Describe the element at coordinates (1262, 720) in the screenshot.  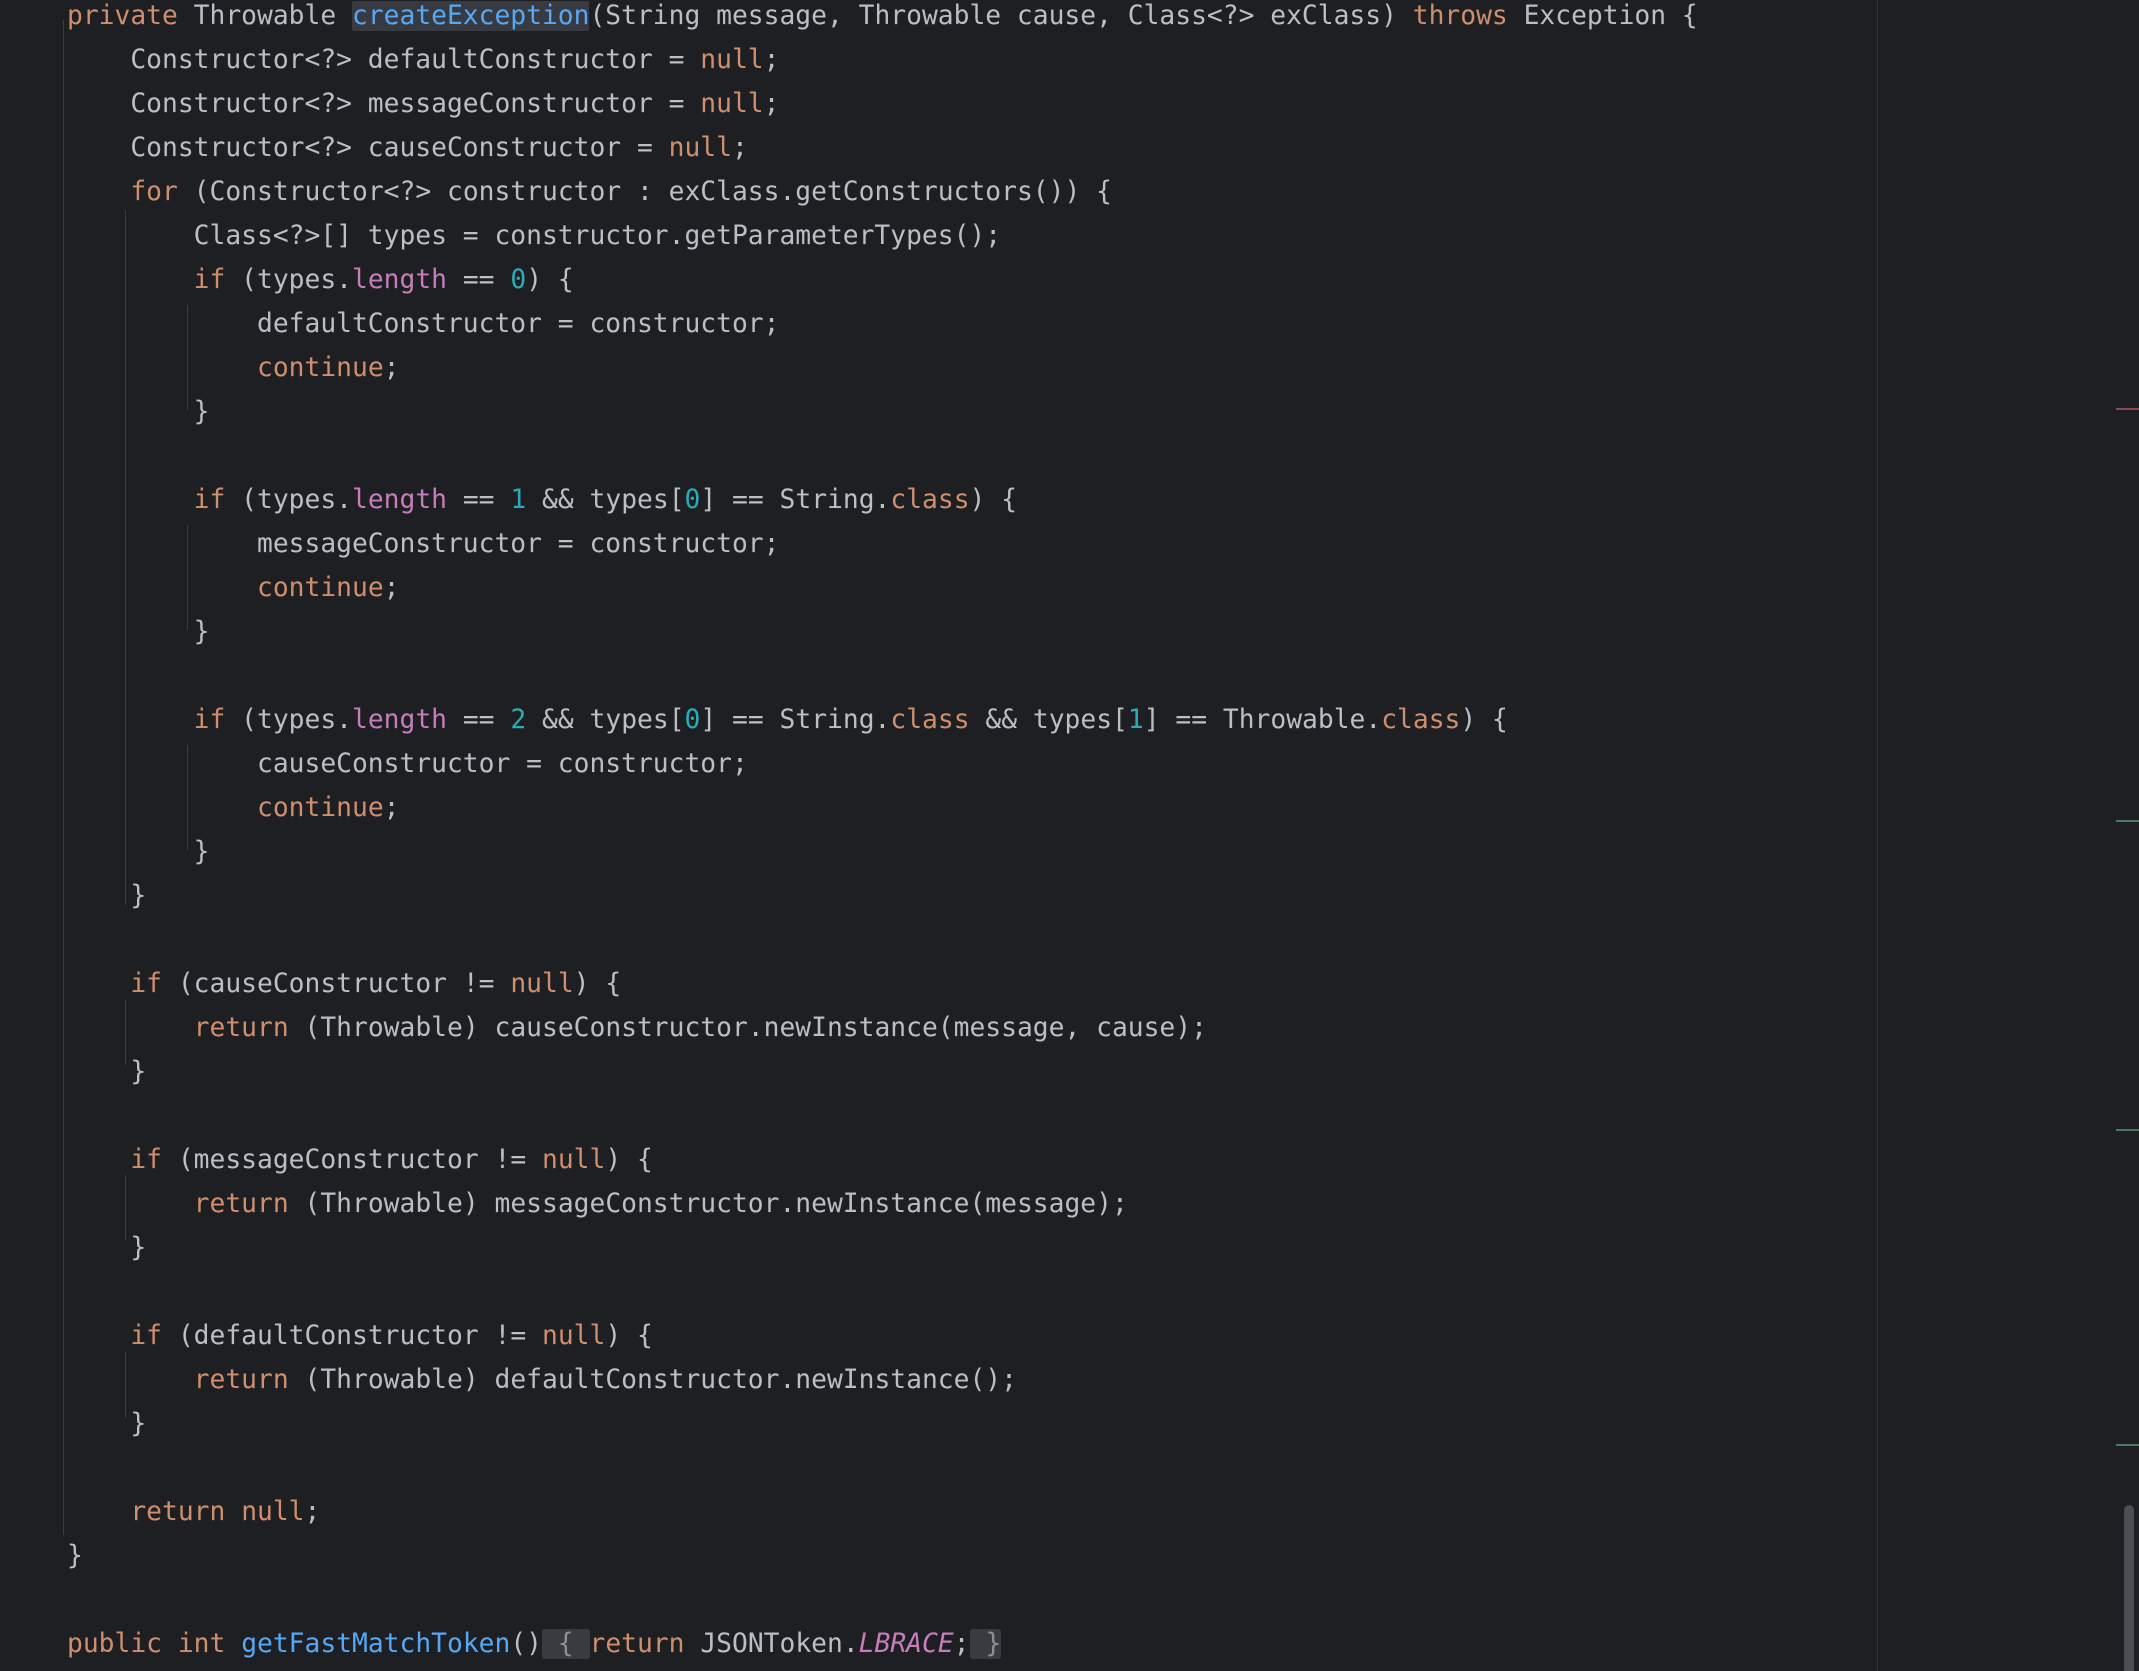
I see `code-token: ] == Throwable.` at that location.